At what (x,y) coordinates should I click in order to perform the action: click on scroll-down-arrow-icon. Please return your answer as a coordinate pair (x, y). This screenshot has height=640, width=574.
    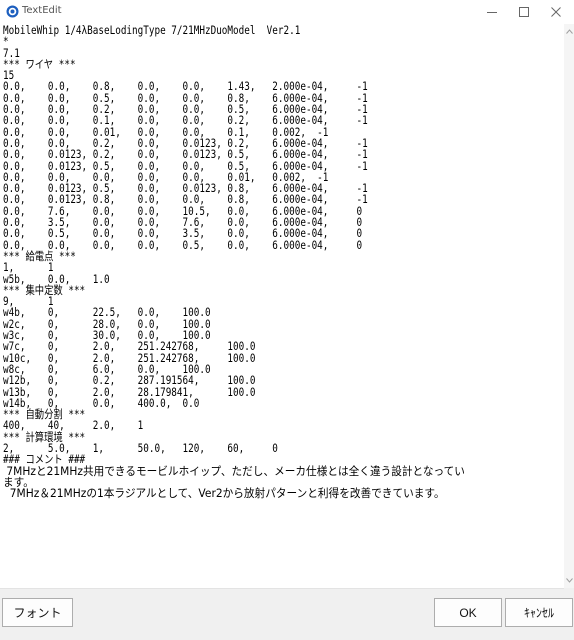
    Looking at the image, I should click on (569, 580).